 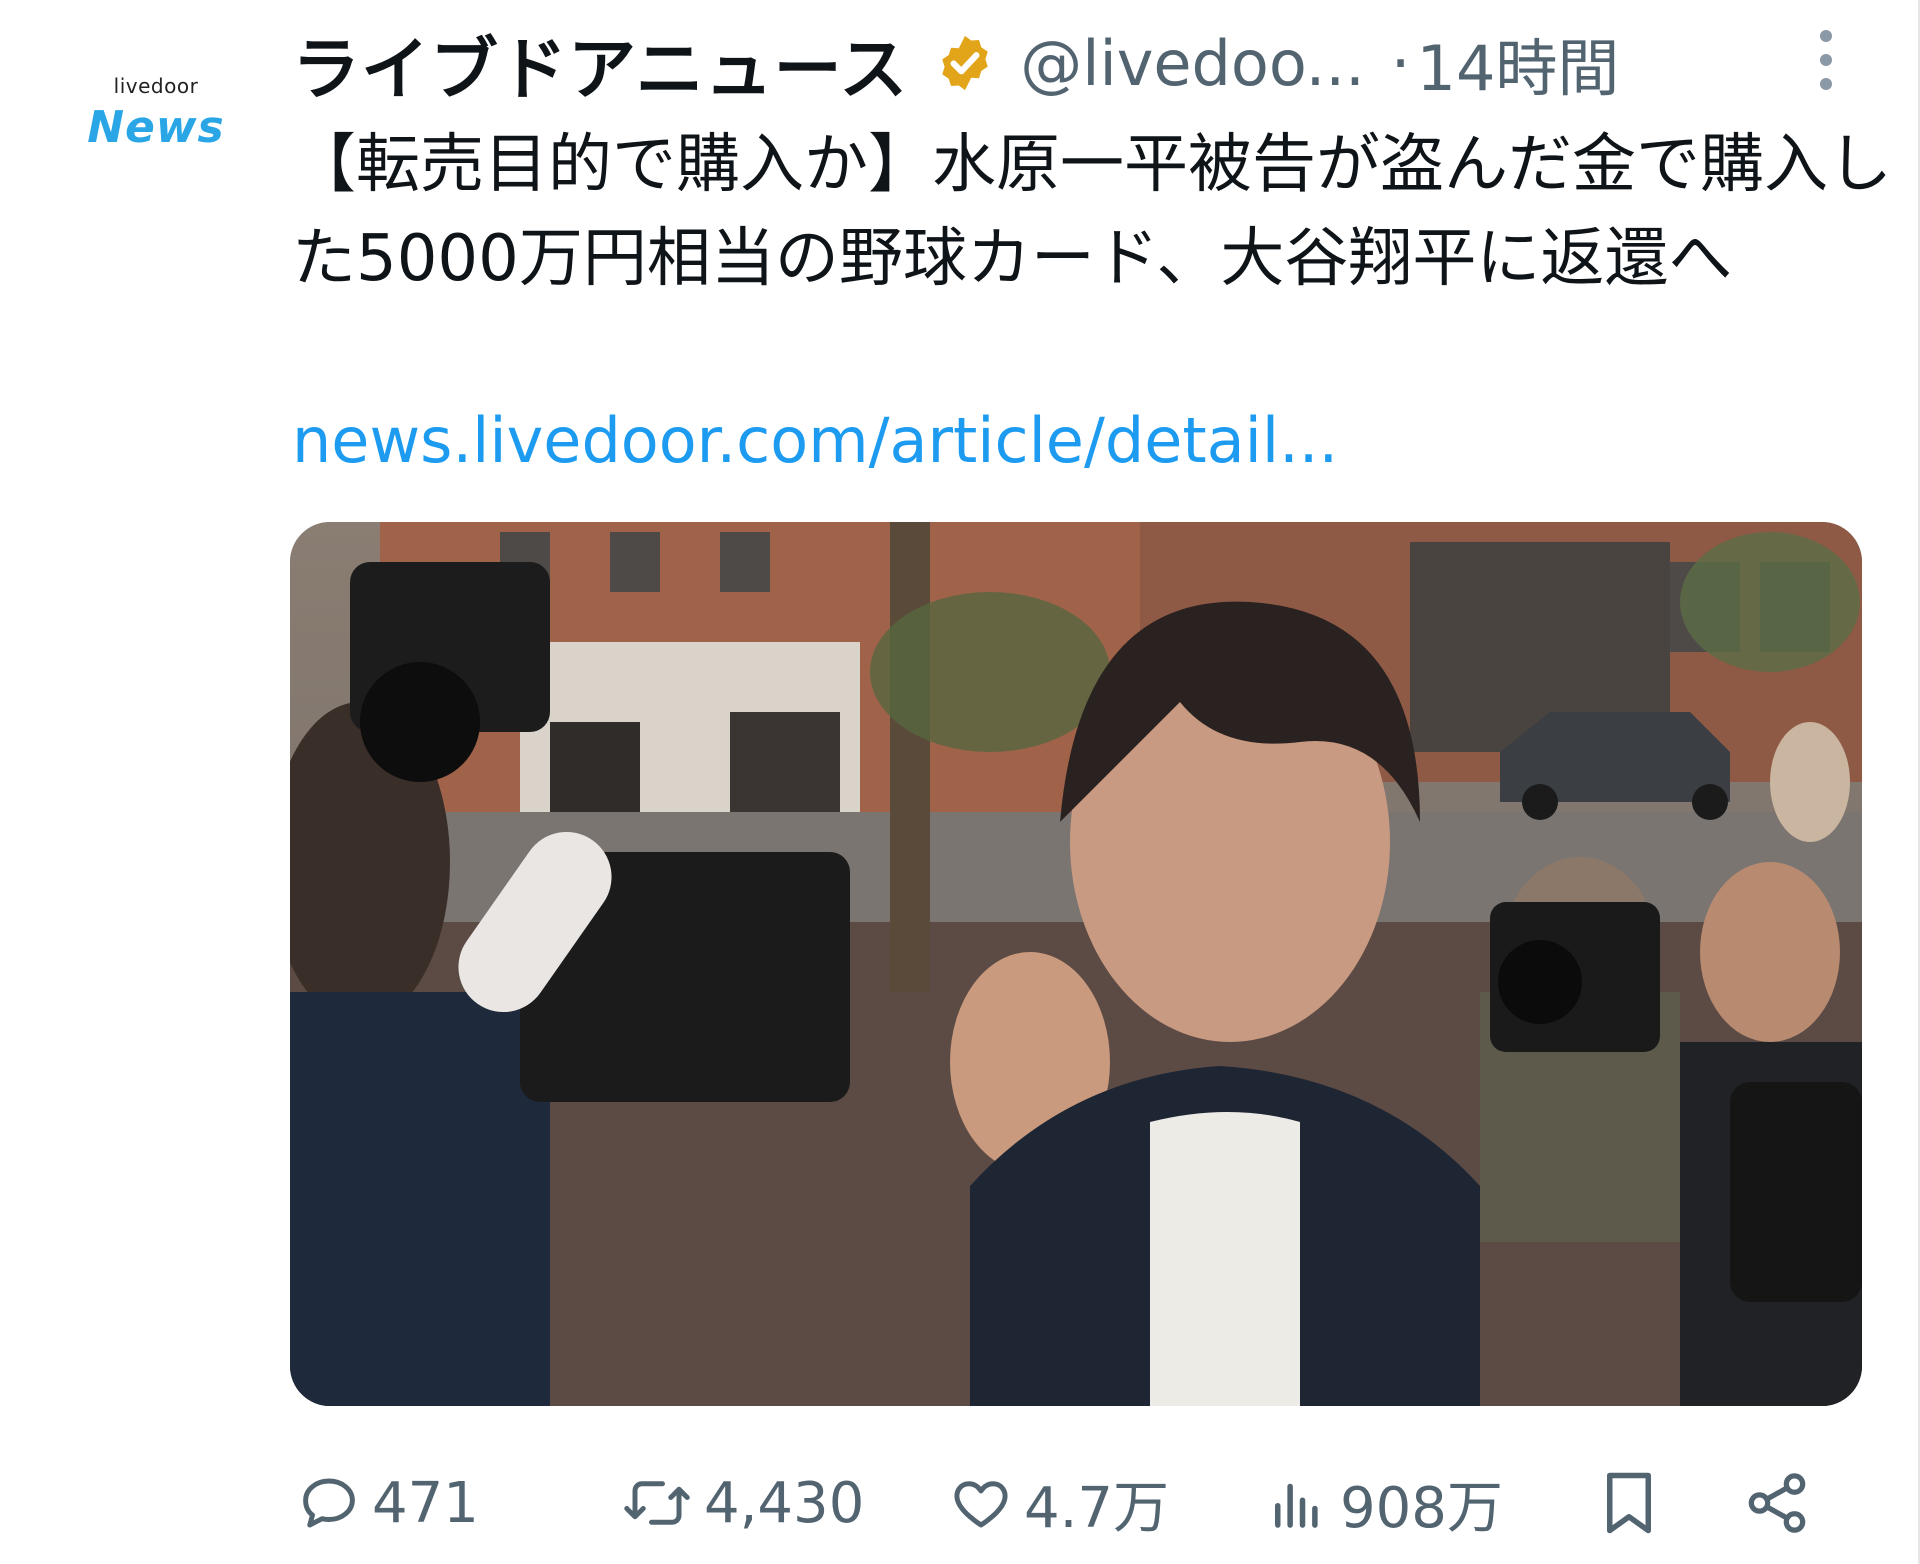 What do you see at coordinates (425, 1503) in the screenshot?
I see `reply-count: 471` at bounding box center [425, 1503].